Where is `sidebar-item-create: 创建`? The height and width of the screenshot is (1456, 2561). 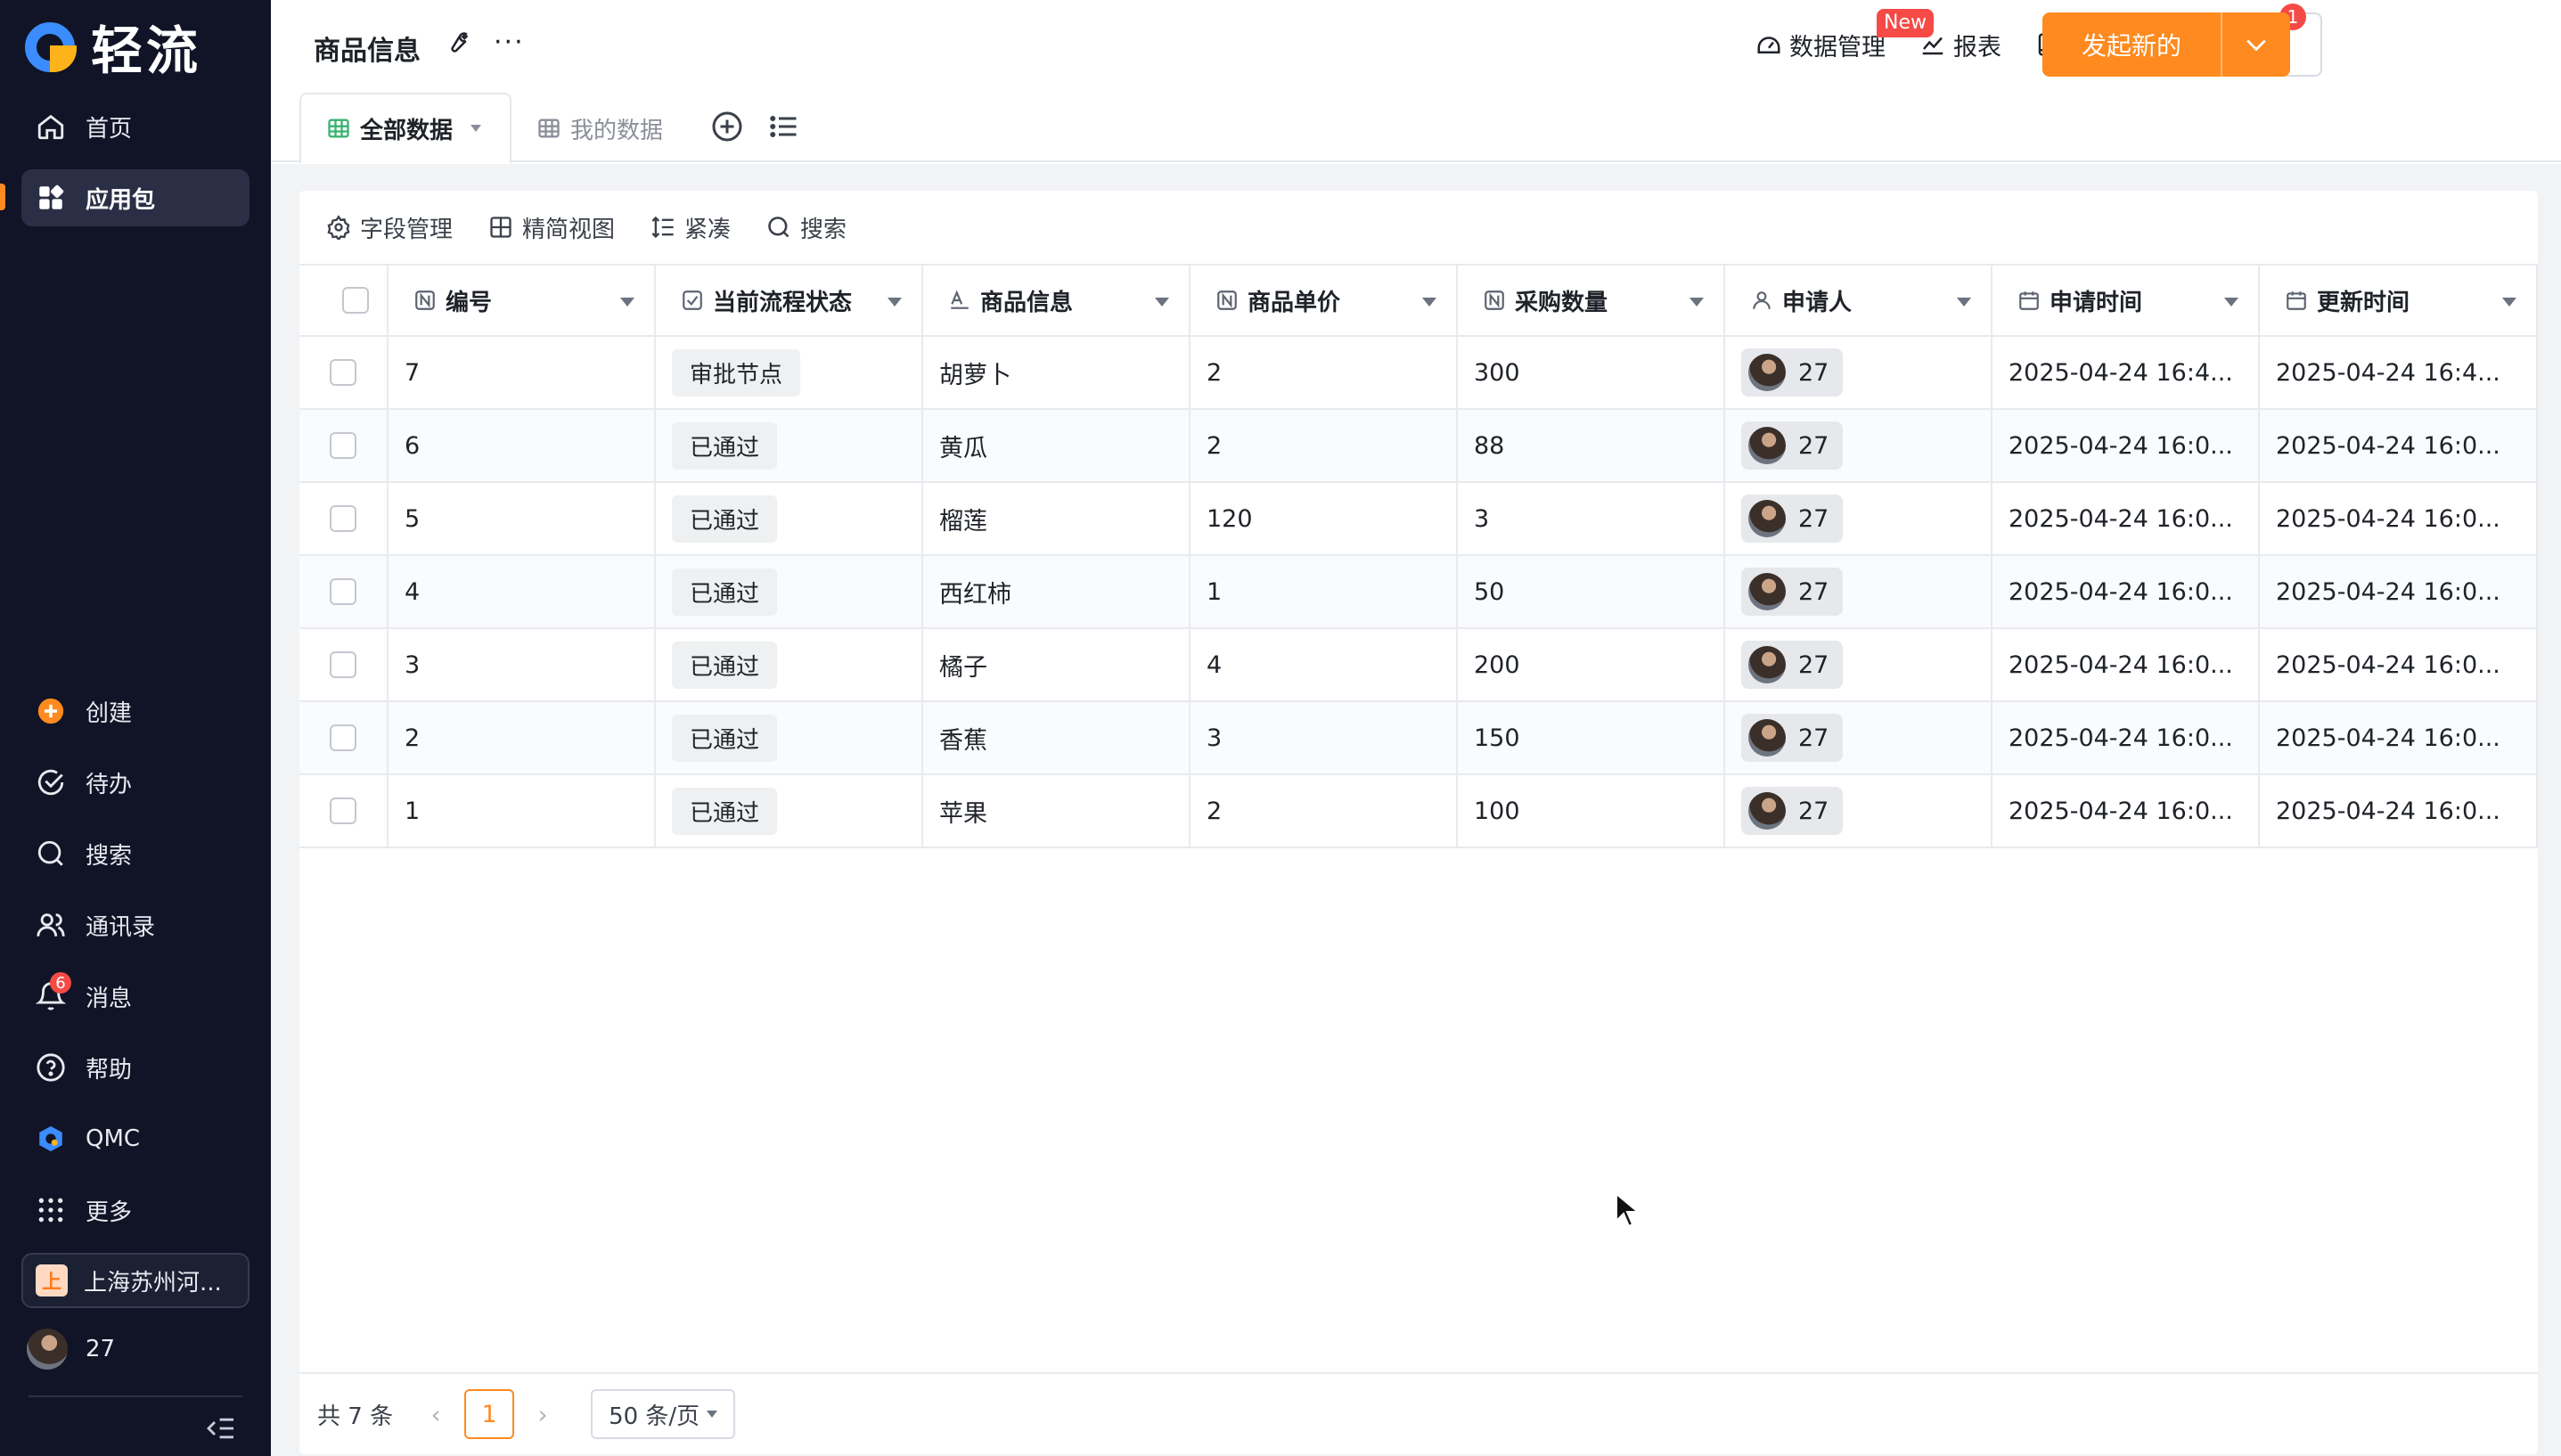 sidebar-item-create: 创建 is located at coordinates (135, 711).